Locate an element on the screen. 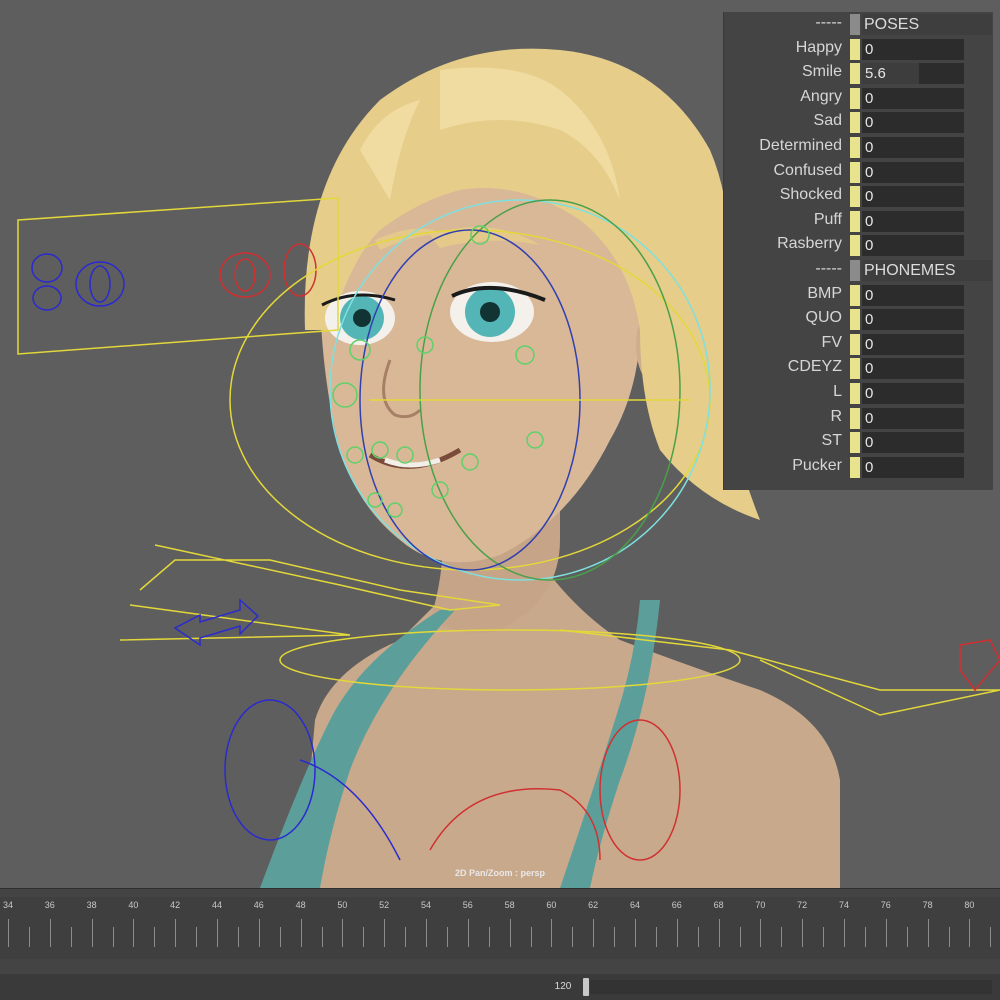 The height and width of the screenshot is (1000, 1000). channel-attr-label: Smile is located at coordinates (822, 72).